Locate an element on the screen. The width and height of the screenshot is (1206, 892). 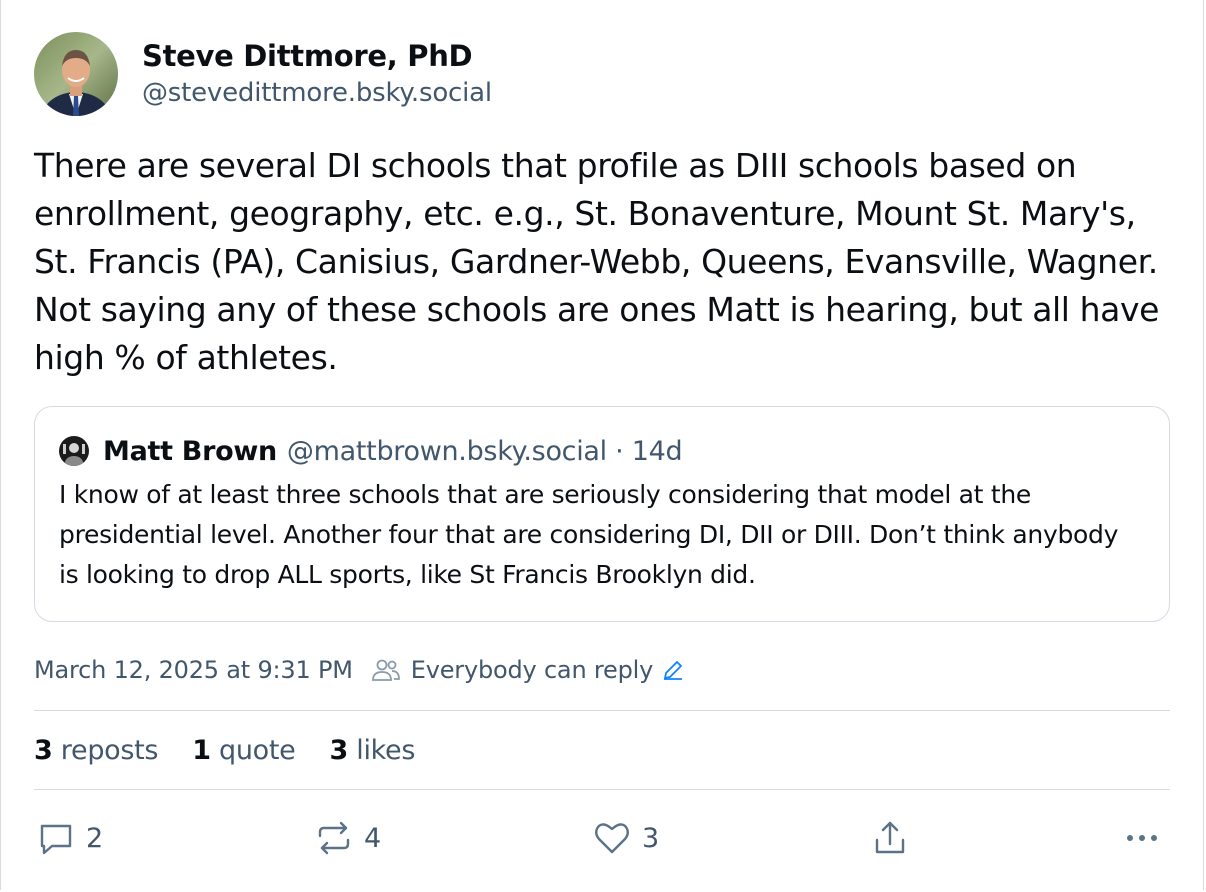
action-bar: 2 4 3 is located at coordinates (602, 838).